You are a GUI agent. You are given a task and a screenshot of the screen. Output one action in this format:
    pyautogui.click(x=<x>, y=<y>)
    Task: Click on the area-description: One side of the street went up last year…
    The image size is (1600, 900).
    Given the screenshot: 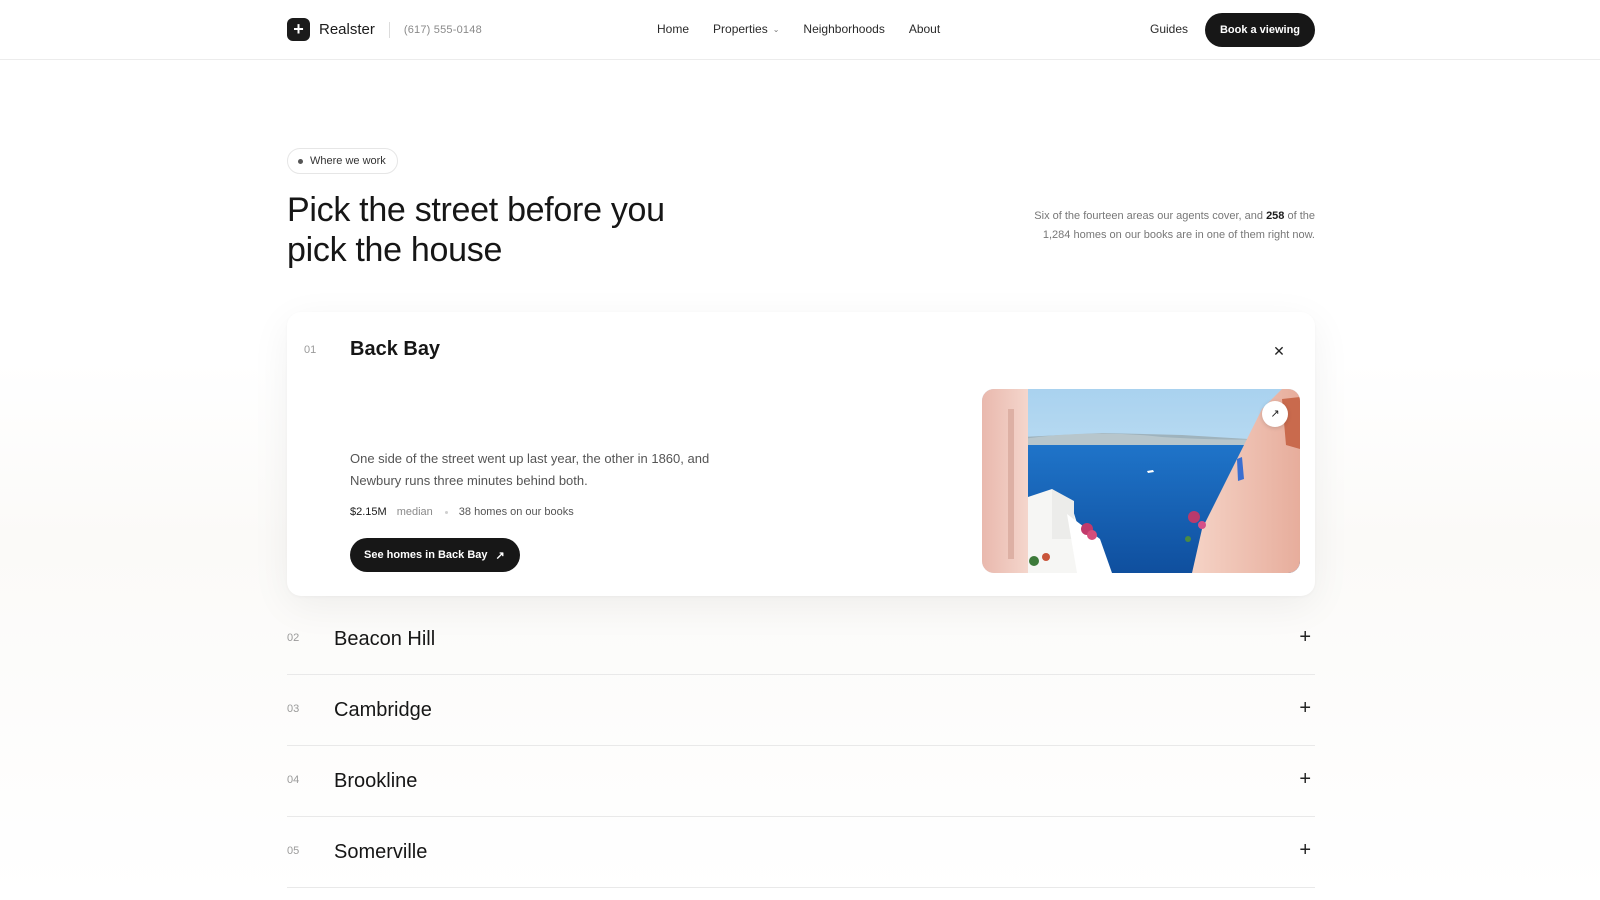 What is the action you would take?
    pyautogui.click(x=530, y=469)
    